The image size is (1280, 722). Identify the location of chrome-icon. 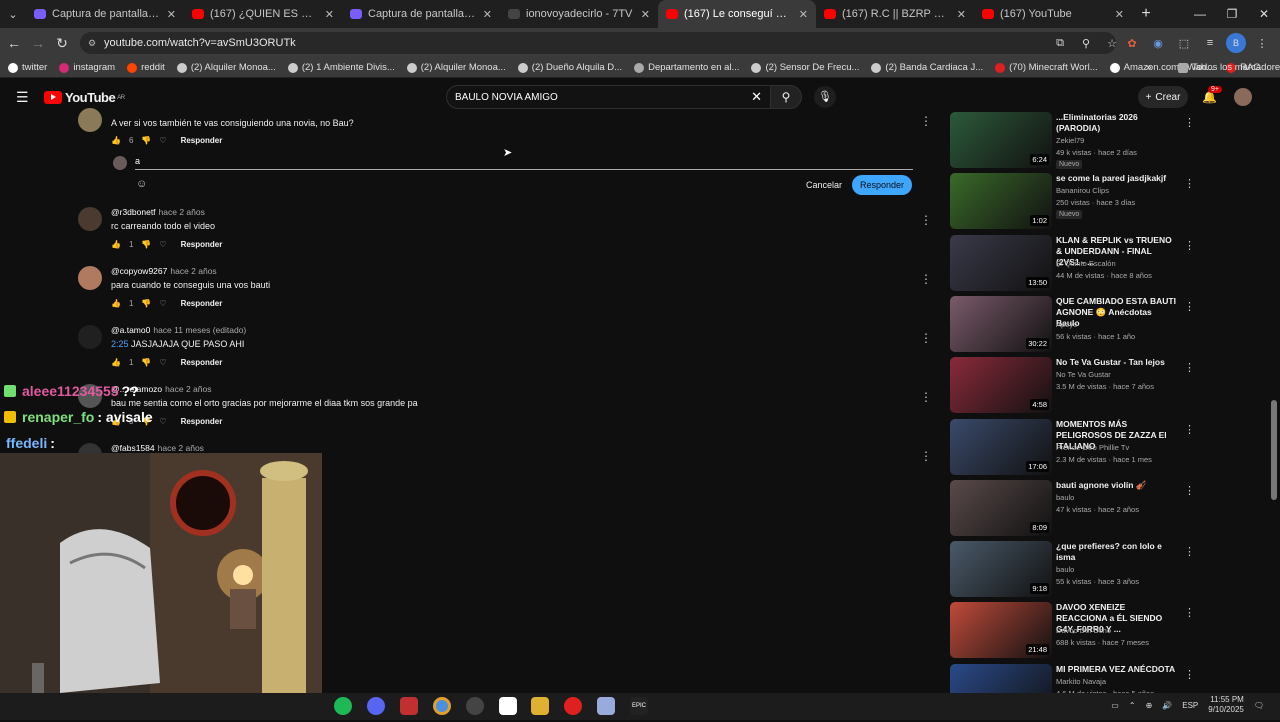
(442, 706).